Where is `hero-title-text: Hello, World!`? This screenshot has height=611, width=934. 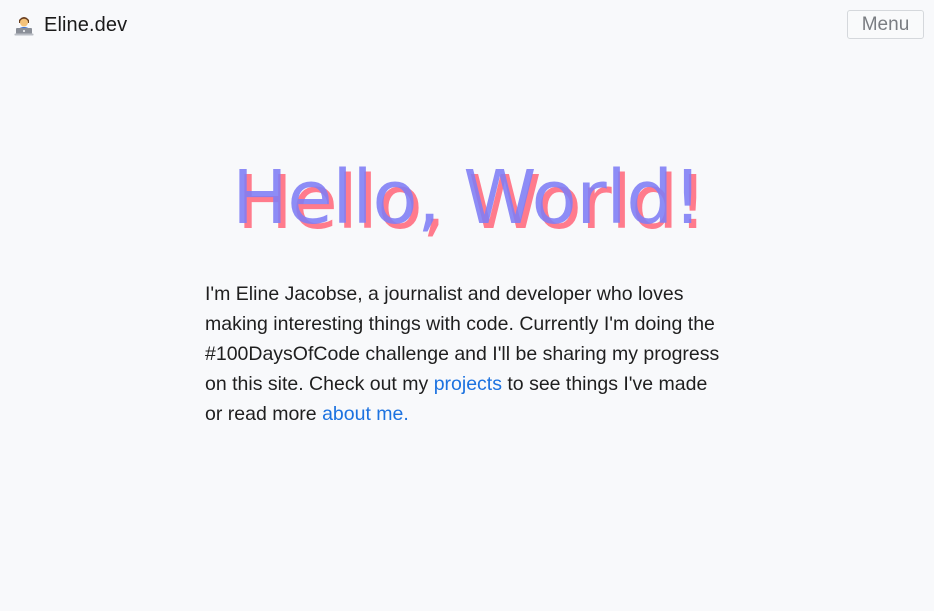
hero-title-text: Hello, World! is located at coordinates (467, 198).